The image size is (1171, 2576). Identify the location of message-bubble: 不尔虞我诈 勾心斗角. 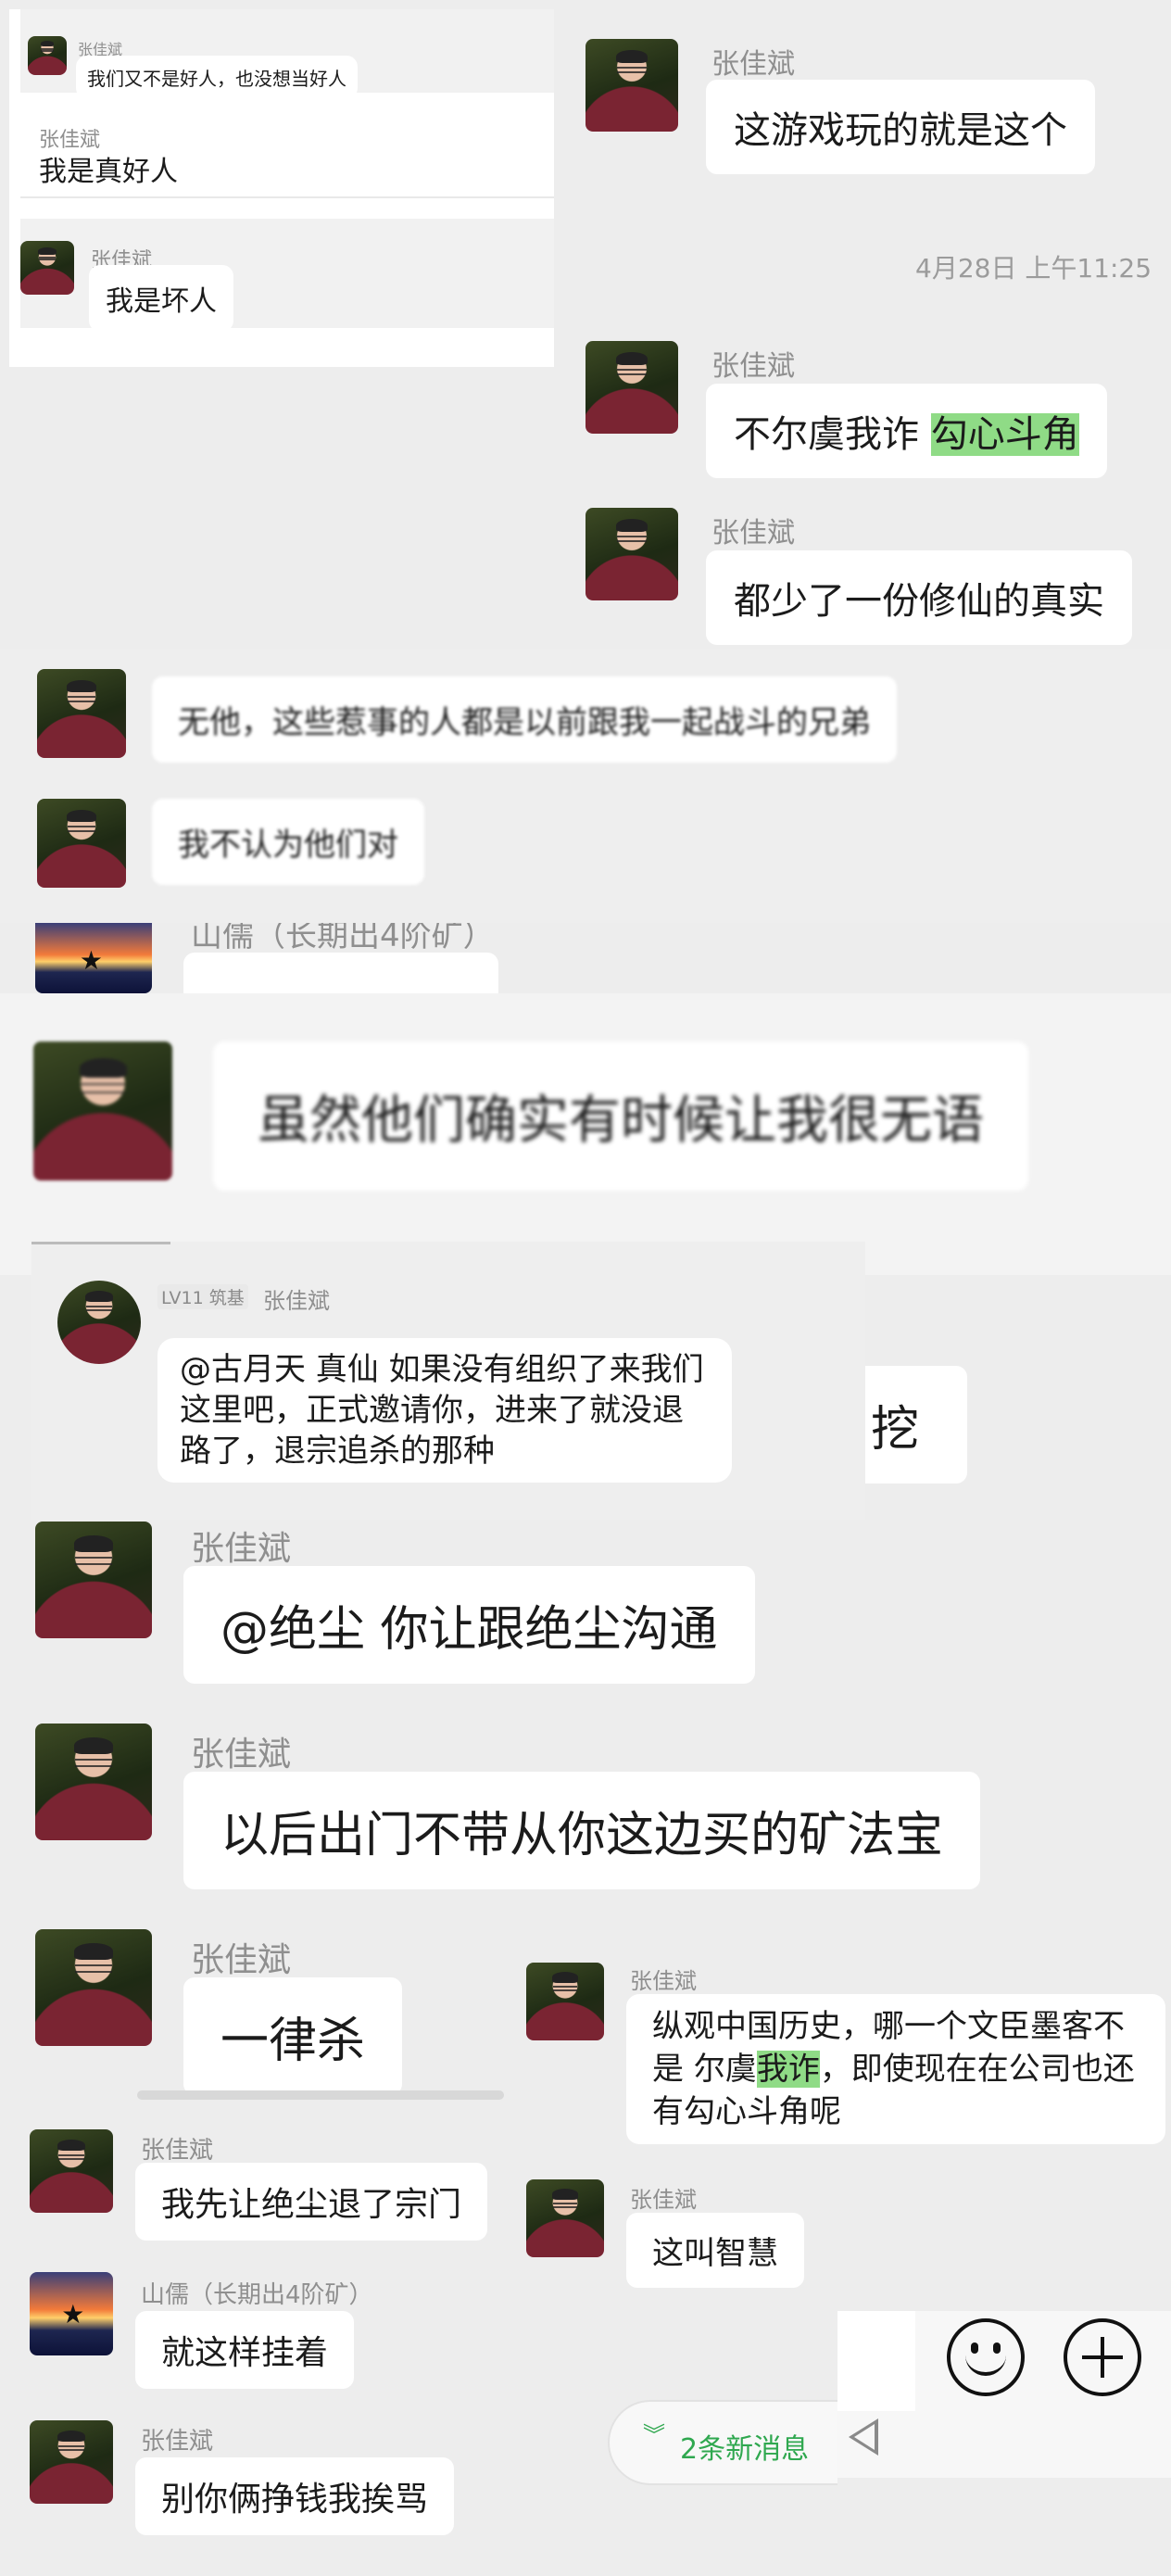
(907, 431).